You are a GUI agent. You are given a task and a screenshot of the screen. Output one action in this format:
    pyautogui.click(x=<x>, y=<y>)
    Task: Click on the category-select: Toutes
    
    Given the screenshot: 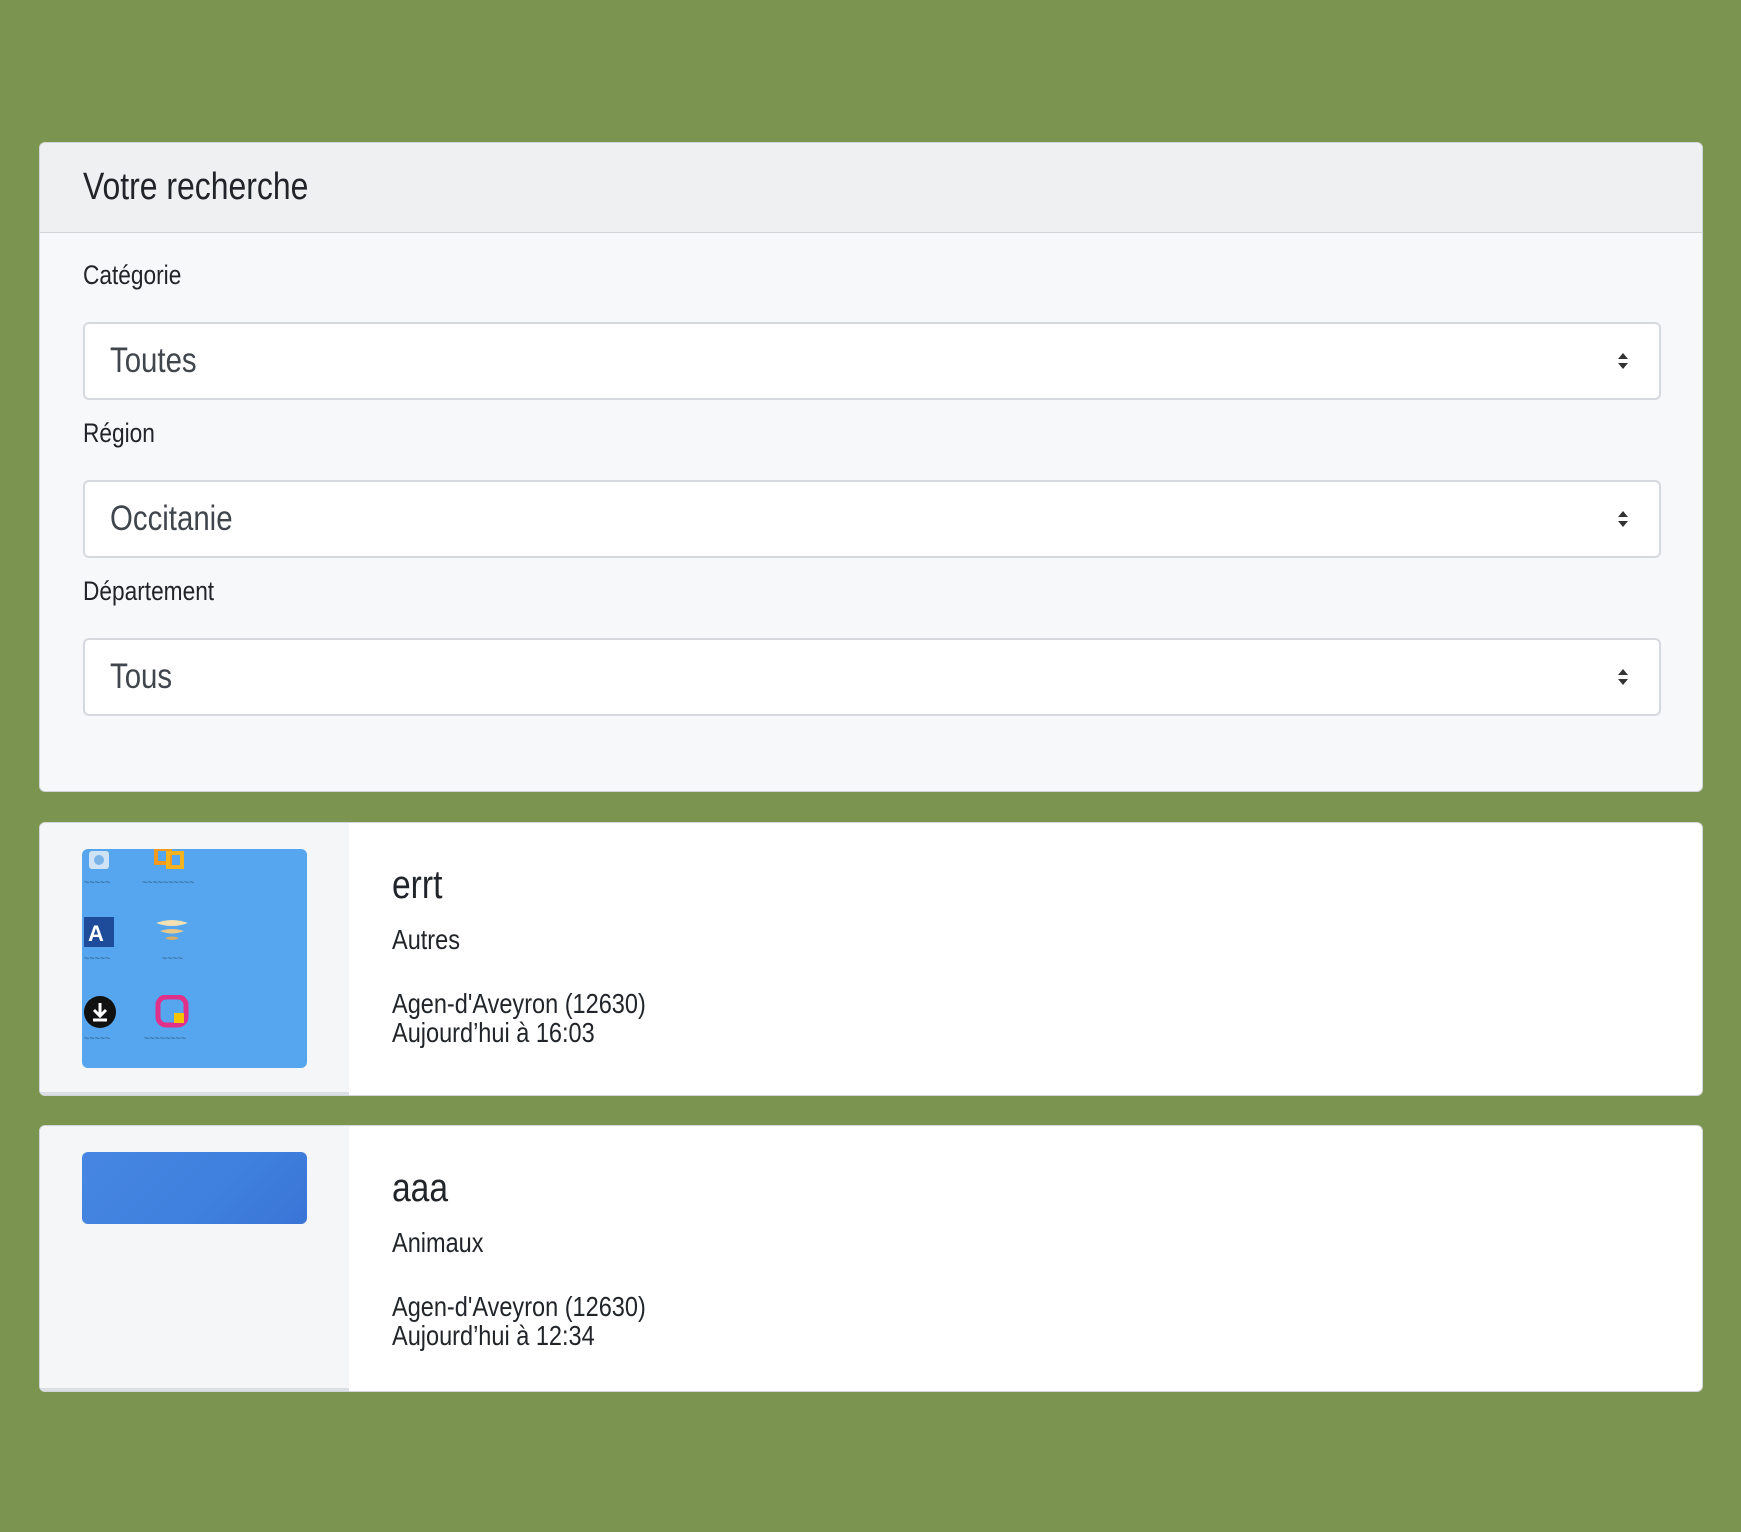 What is the action you would take?
    pyautogui.click(x=872, y=361)
    